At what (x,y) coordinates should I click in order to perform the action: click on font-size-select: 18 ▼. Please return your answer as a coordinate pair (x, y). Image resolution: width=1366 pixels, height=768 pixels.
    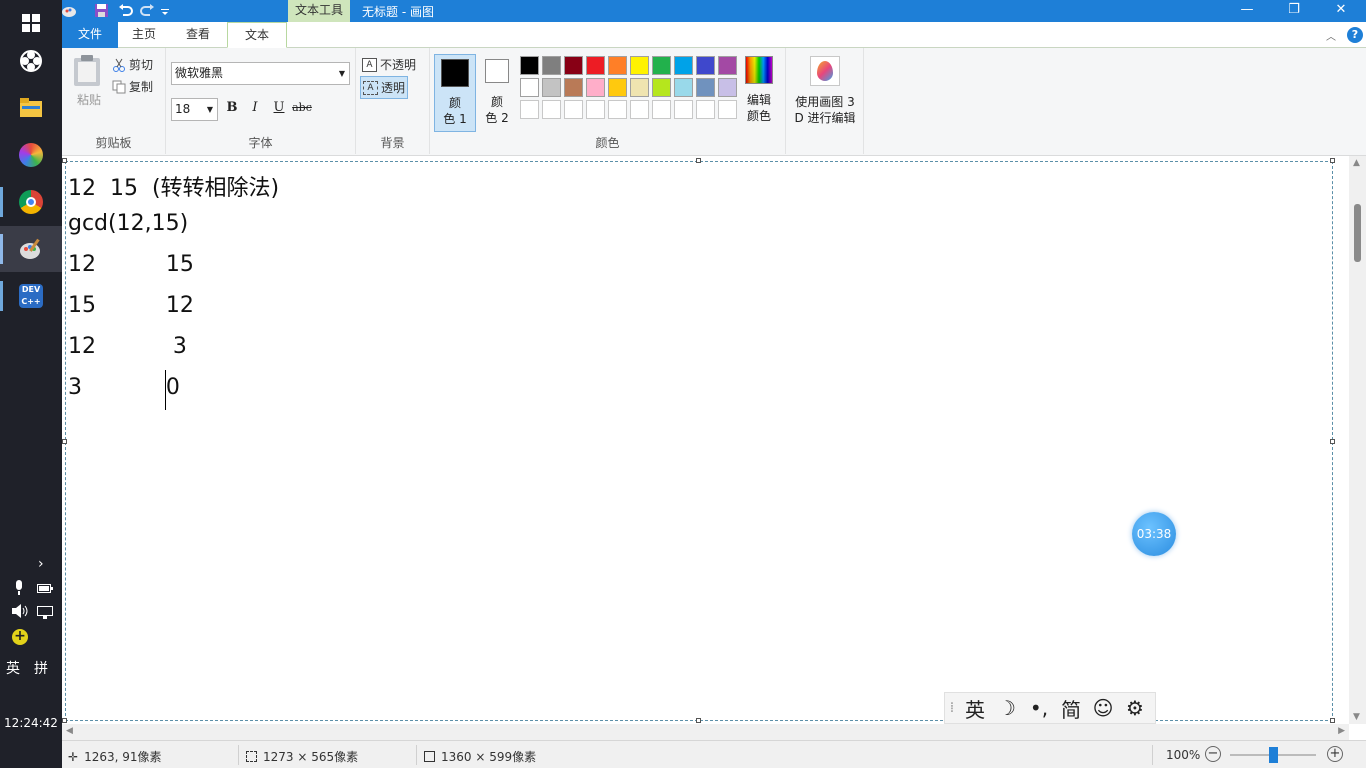
    Looking at the image, I should click on (194, 109).